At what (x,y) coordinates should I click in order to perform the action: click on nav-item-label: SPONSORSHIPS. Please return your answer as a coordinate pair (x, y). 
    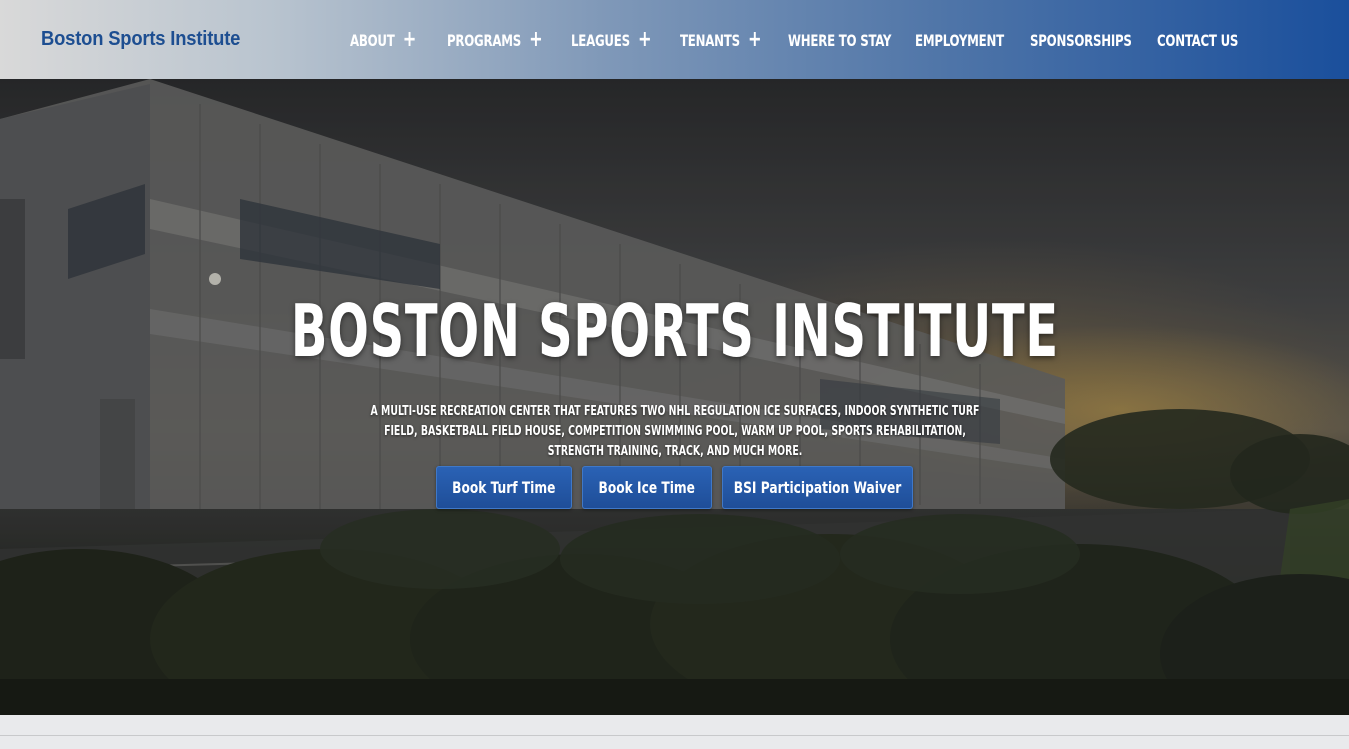
    Looking at the image, I should click on (1081, 40).